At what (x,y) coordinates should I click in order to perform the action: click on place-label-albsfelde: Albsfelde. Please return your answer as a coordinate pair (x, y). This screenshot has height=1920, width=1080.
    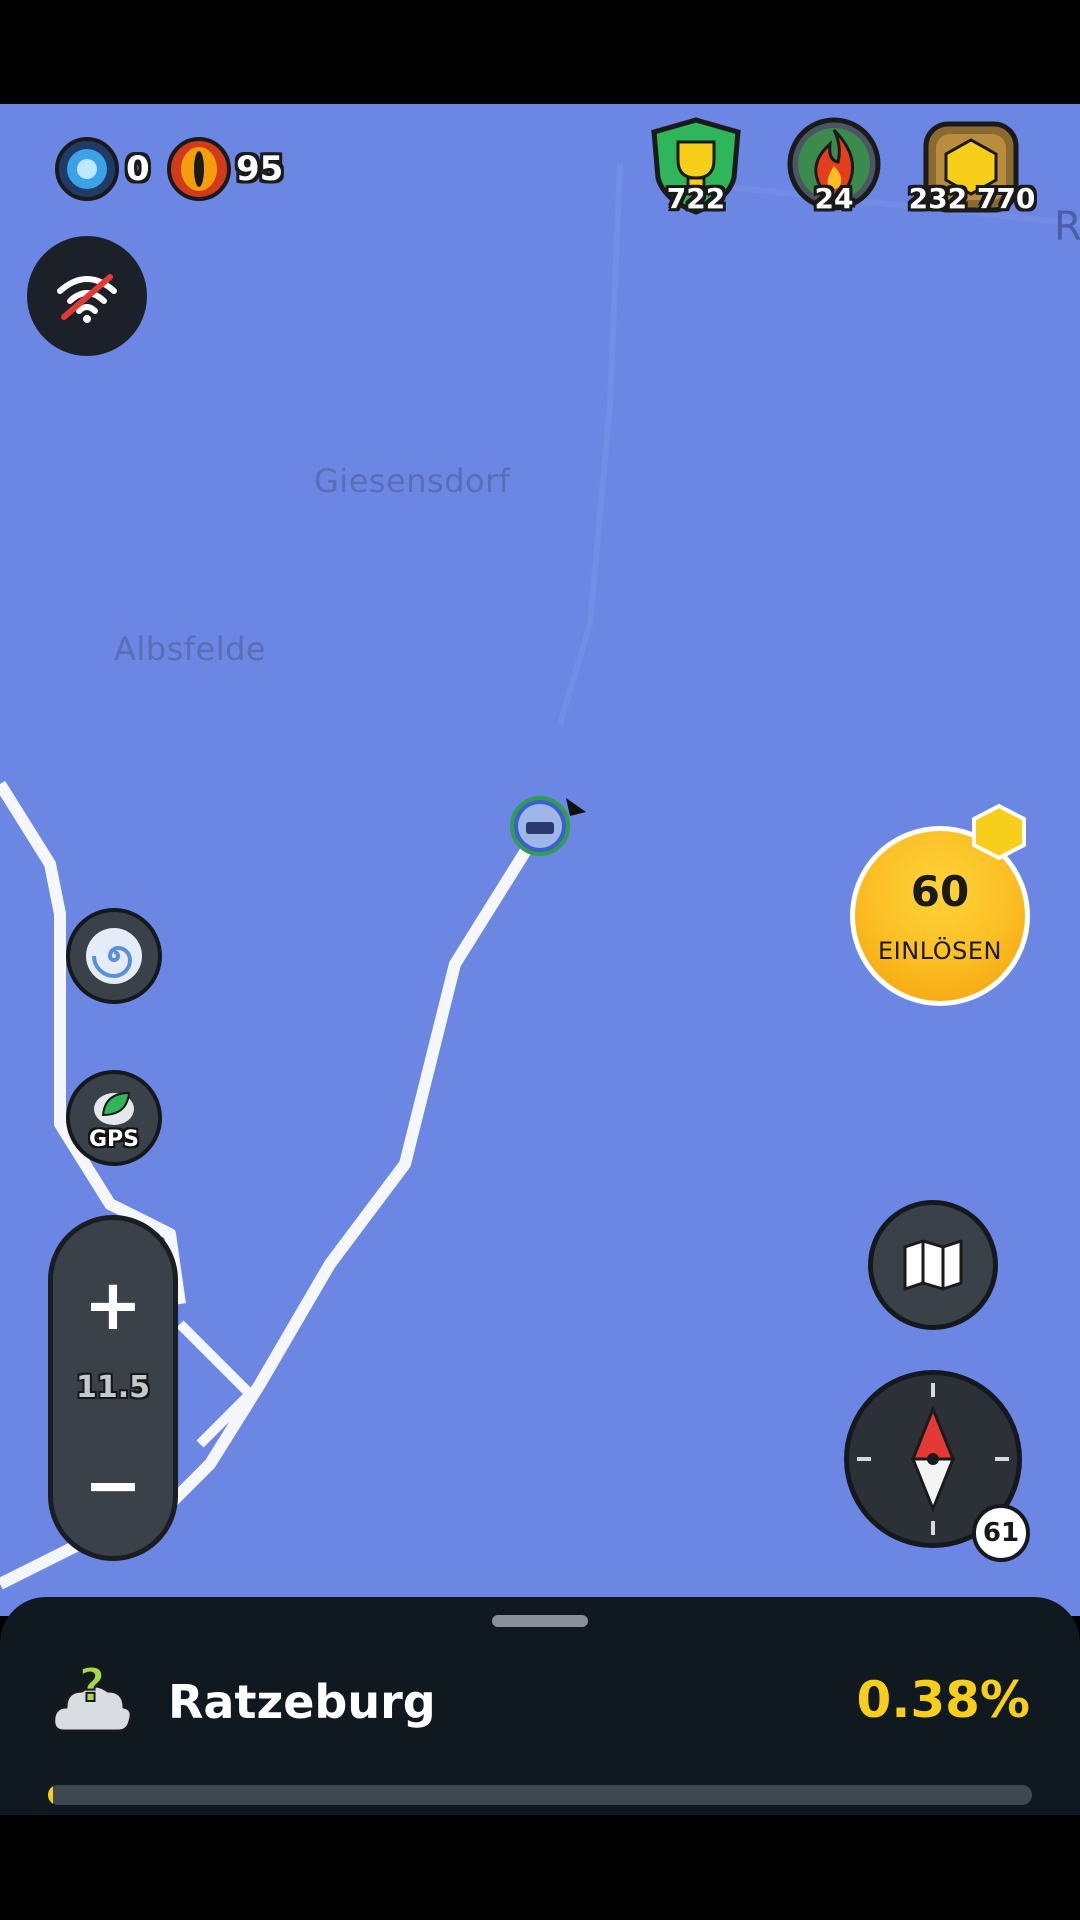
    Looking at the image, I should click on (190, 649).